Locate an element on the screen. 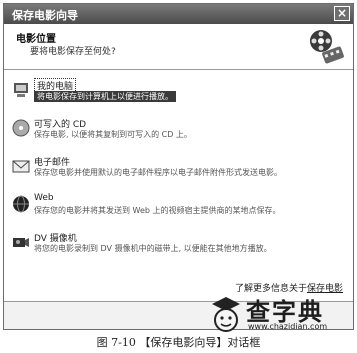 The height and width of the screenshot is (353, 357). window-title: 保存电影向导 is located at coordinates (45, 15).